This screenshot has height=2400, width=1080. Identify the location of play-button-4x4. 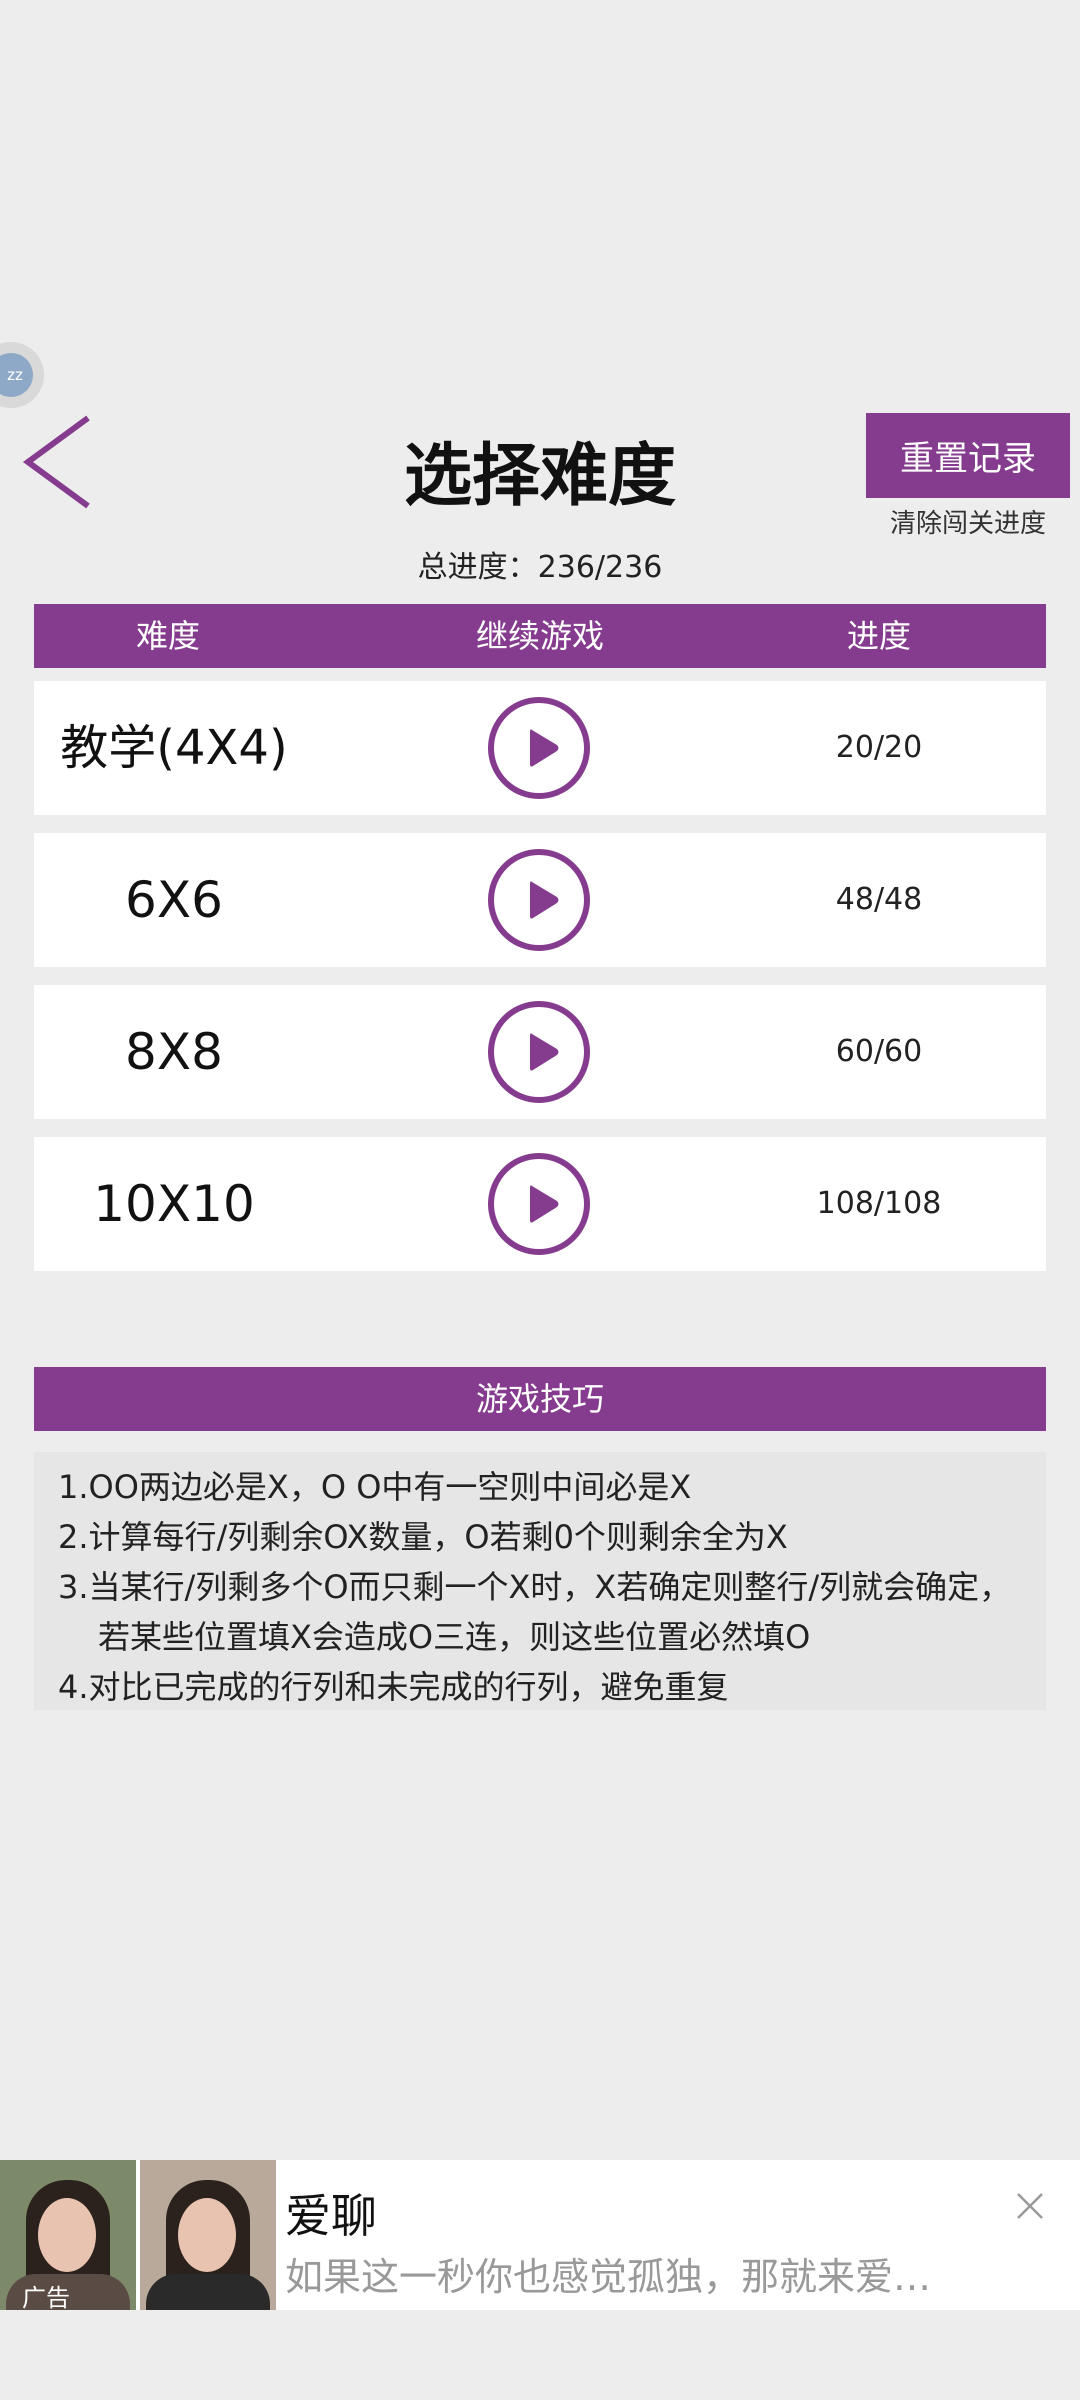
(539, 748).